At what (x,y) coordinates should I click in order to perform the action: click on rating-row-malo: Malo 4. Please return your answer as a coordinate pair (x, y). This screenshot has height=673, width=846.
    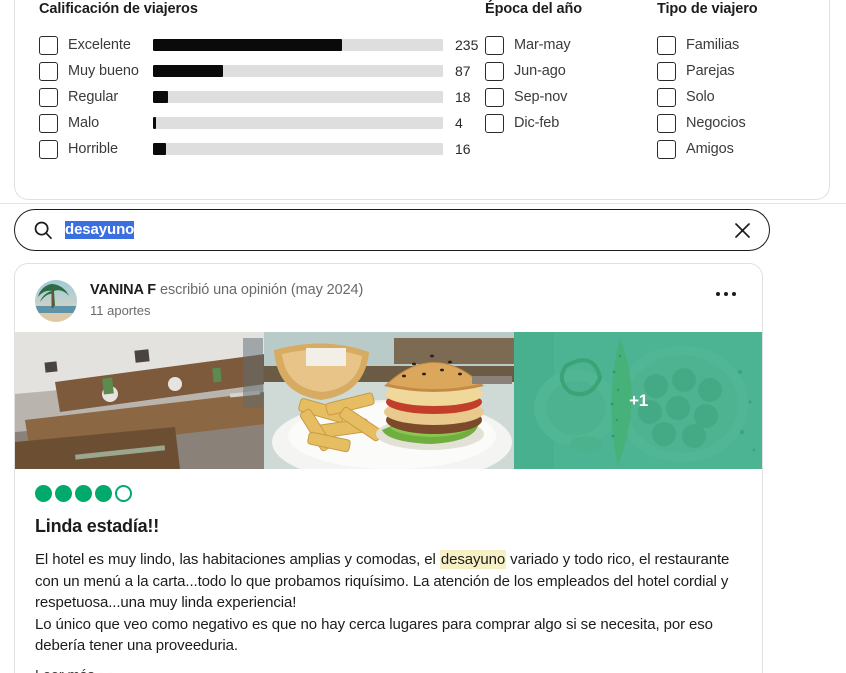
    Looking at the image, I should click on (262, 123).